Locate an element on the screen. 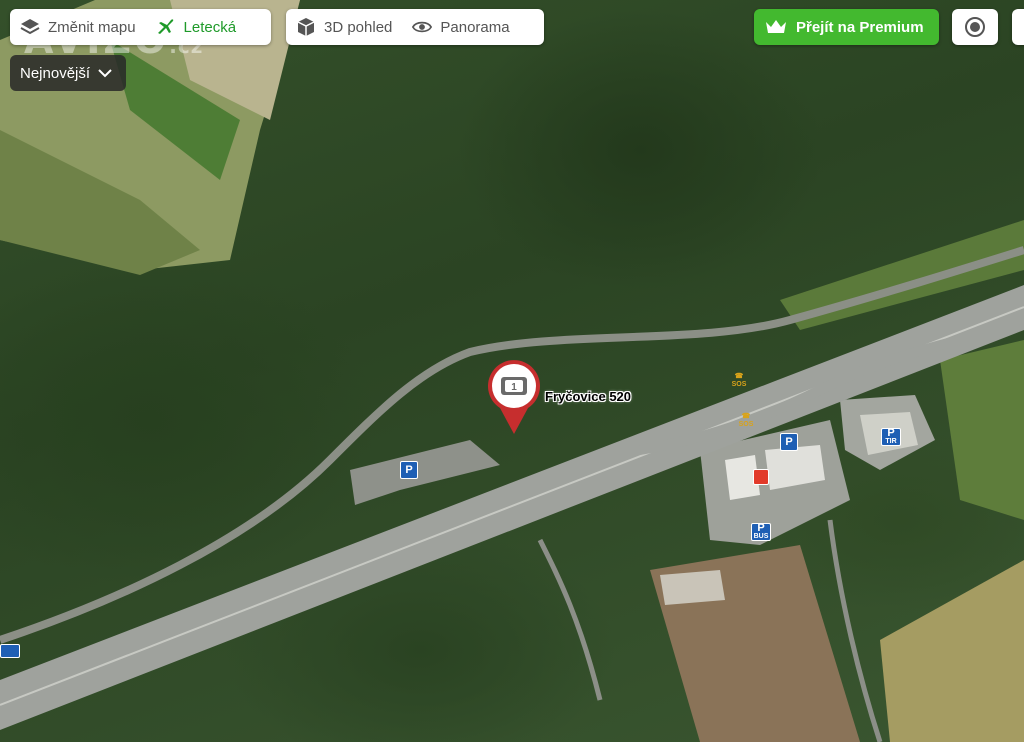 This screenshot has width=1024, height=742. location-pin: 1 is located at coordinates (514, 398).